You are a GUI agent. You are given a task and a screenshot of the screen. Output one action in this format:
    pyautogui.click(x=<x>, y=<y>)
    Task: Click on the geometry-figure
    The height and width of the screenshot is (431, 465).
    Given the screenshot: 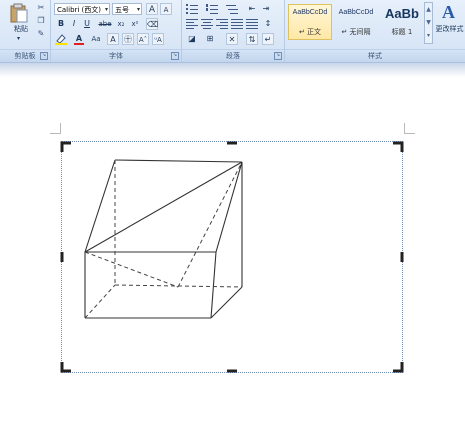 What is the action you would take?
    pyautogui.click(x=163, y=239)
    